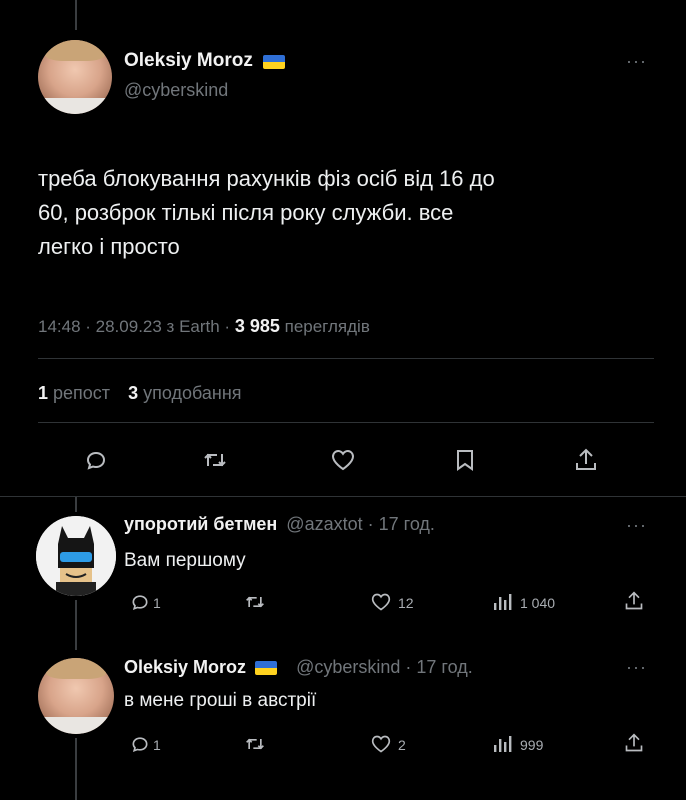 The height and width of the screenshot is (800, 686). I want to click on like-count: 12, so click(406, 603).